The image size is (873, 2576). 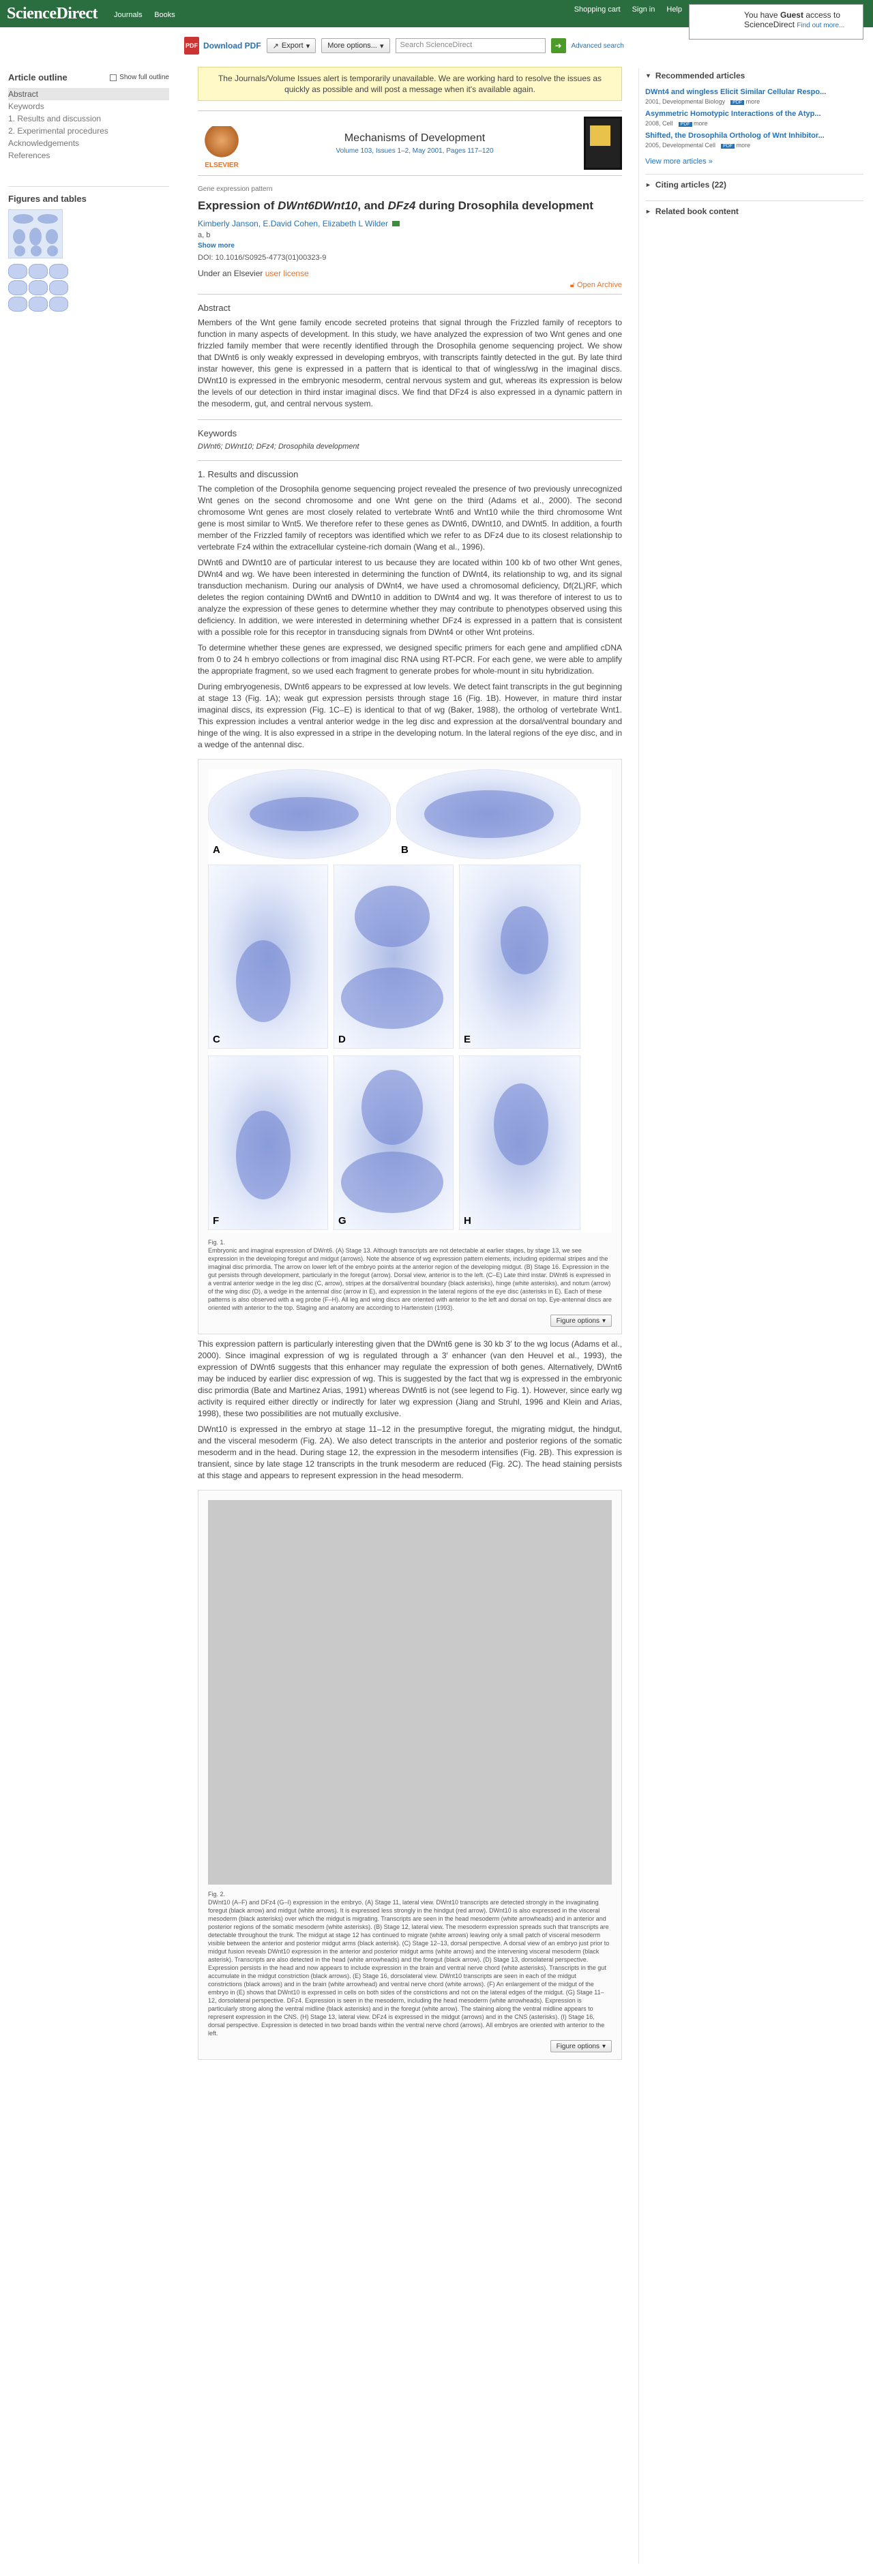 What do you see at coordinates (88, 94) in the screenshot?
I see `outline-item-abstract: Abstract` at bounding box center [88, 94].